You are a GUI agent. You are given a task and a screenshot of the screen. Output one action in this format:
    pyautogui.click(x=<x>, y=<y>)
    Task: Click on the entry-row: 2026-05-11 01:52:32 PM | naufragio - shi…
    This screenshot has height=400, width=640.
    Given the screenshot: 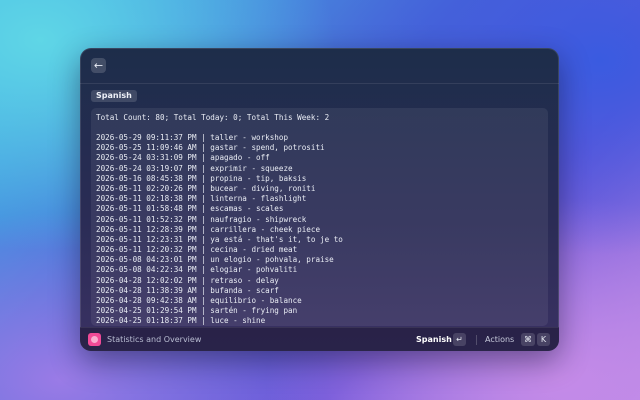 What is the action you would take?
    pyautogui.click(x=201, y=219)
    